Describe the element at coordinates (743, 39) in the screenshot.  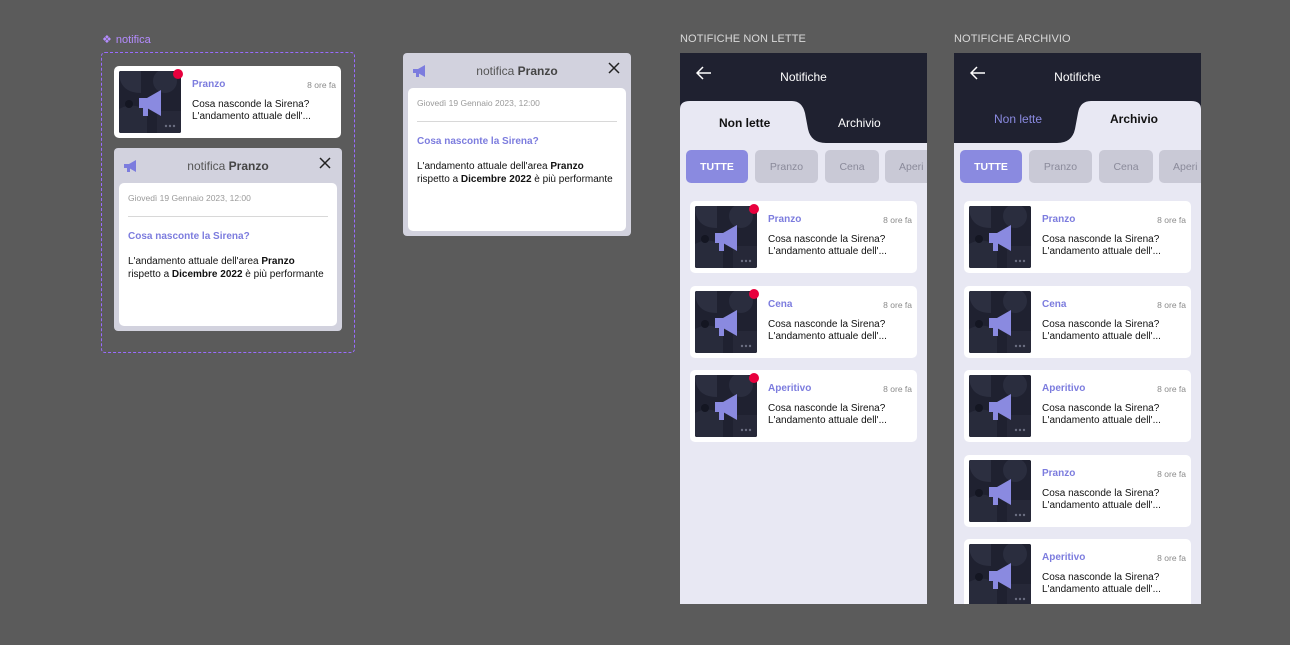
I see `frame-label-unread: NOTIFICHE NON LETTE` at that location.